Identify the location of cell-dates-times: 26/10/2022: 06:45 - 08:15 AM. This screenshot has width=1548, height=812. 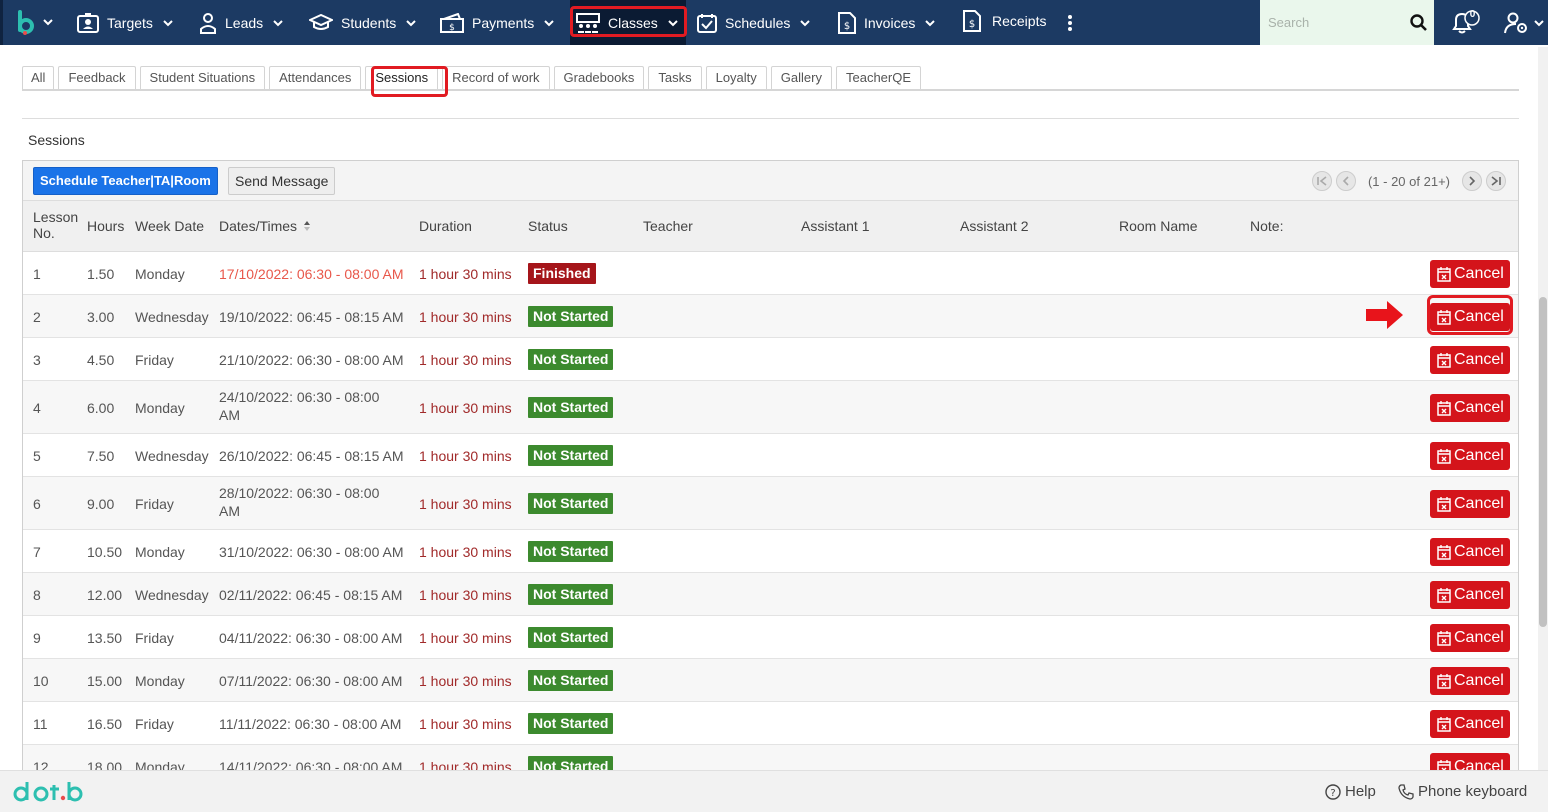
(311, 456).